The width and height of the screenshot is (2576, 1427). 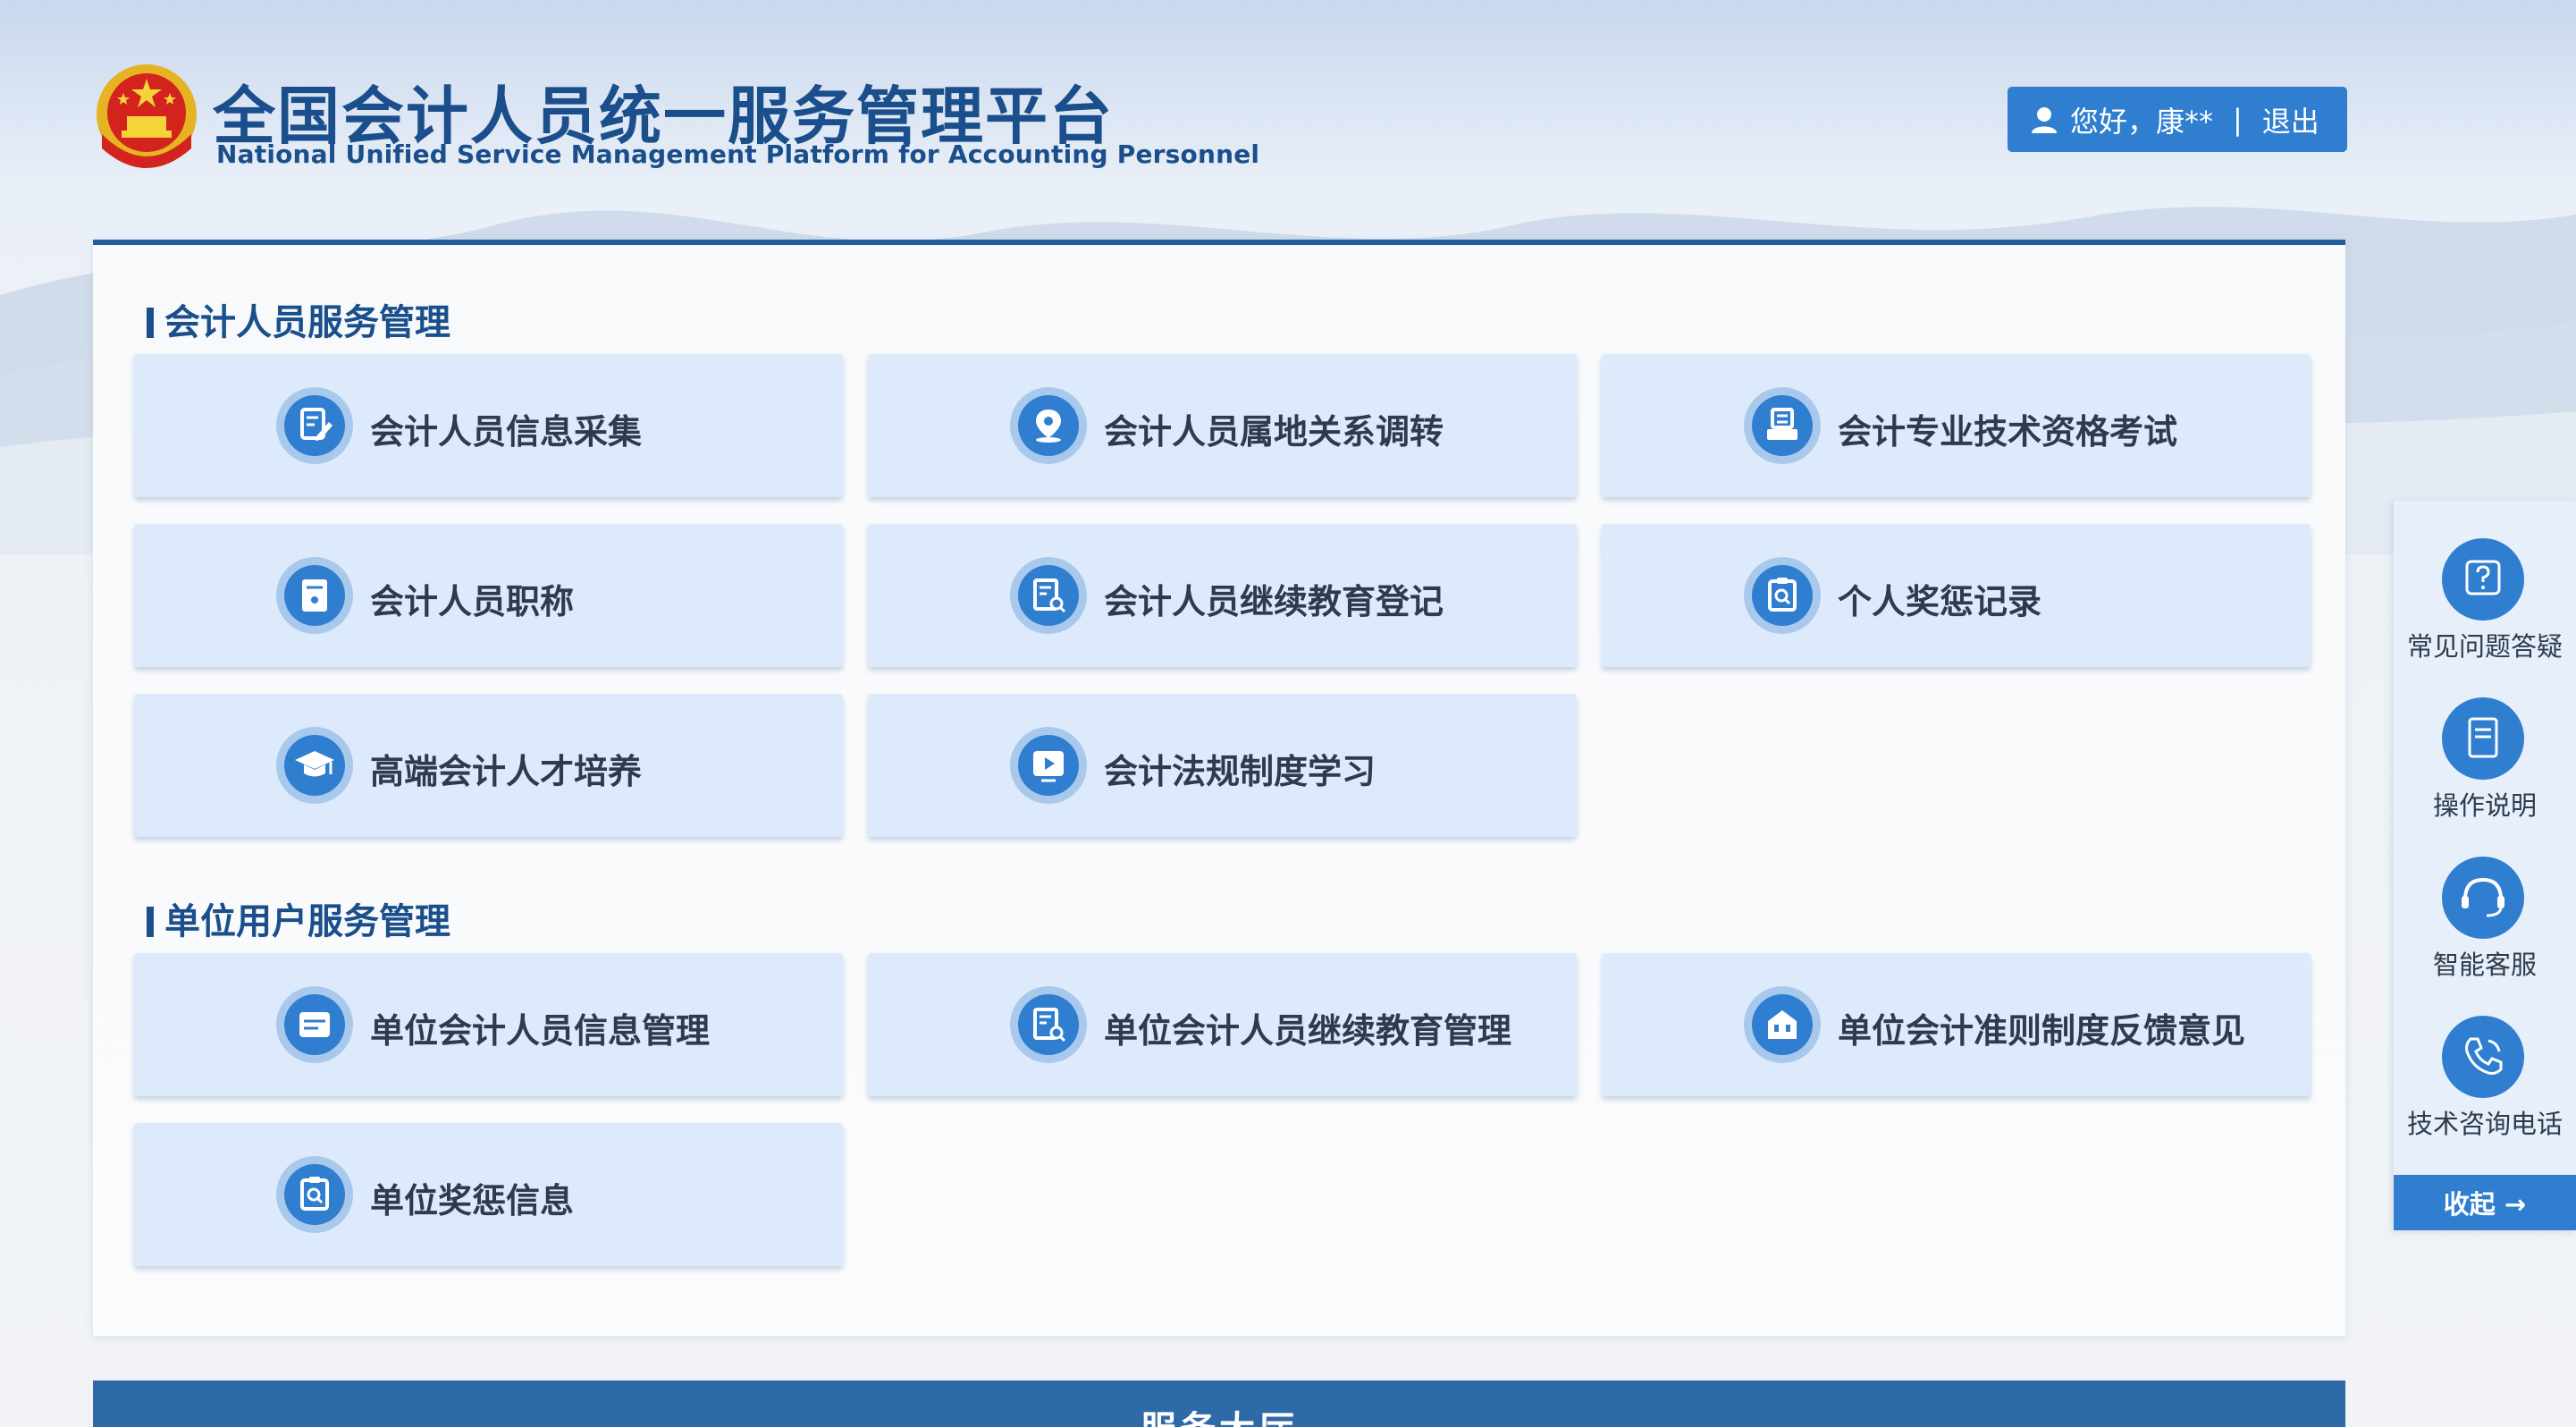 I want to click on section-title-text: 单位用户服务管理, so click(x=307, y=921).